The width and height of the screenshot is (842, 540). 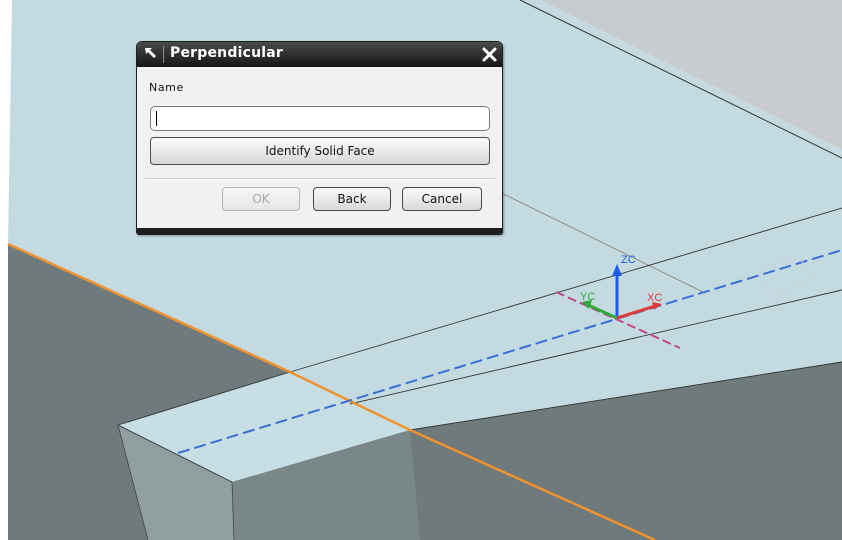 What do you see at coordinates (150, 53) in the screenshot?
I see `dialog-arrow-icon` at bounding box center [150, 53].